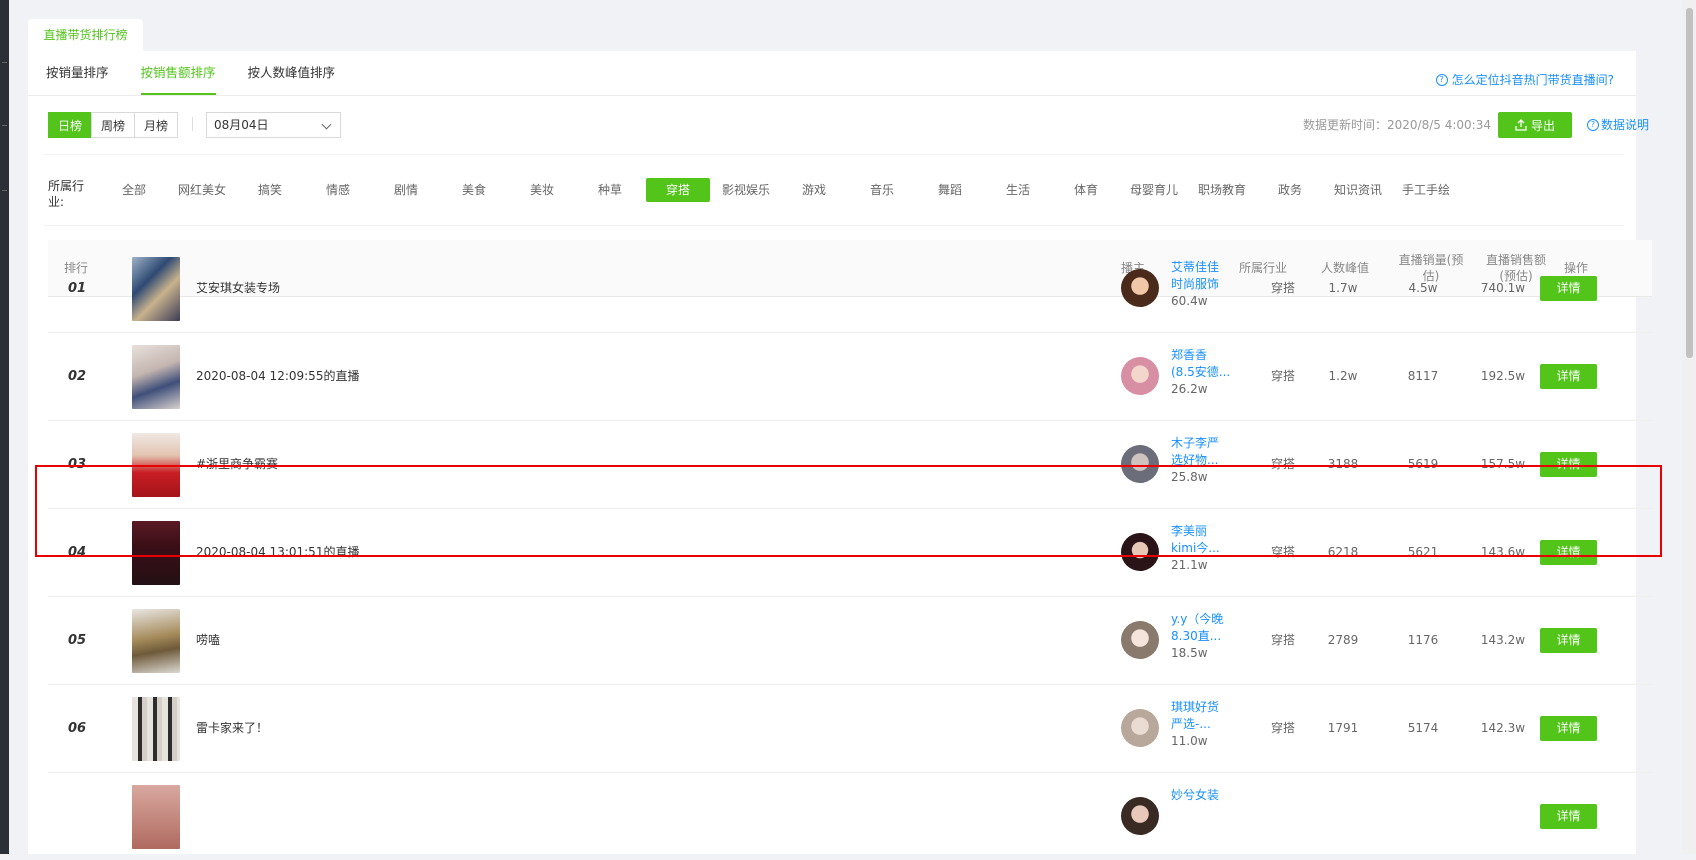  What do you see at coordinates (277, 376) in the screenshot?
I see `live-title: 2020-08-04 12:09:55的直播` at bounding box center [277, 376].